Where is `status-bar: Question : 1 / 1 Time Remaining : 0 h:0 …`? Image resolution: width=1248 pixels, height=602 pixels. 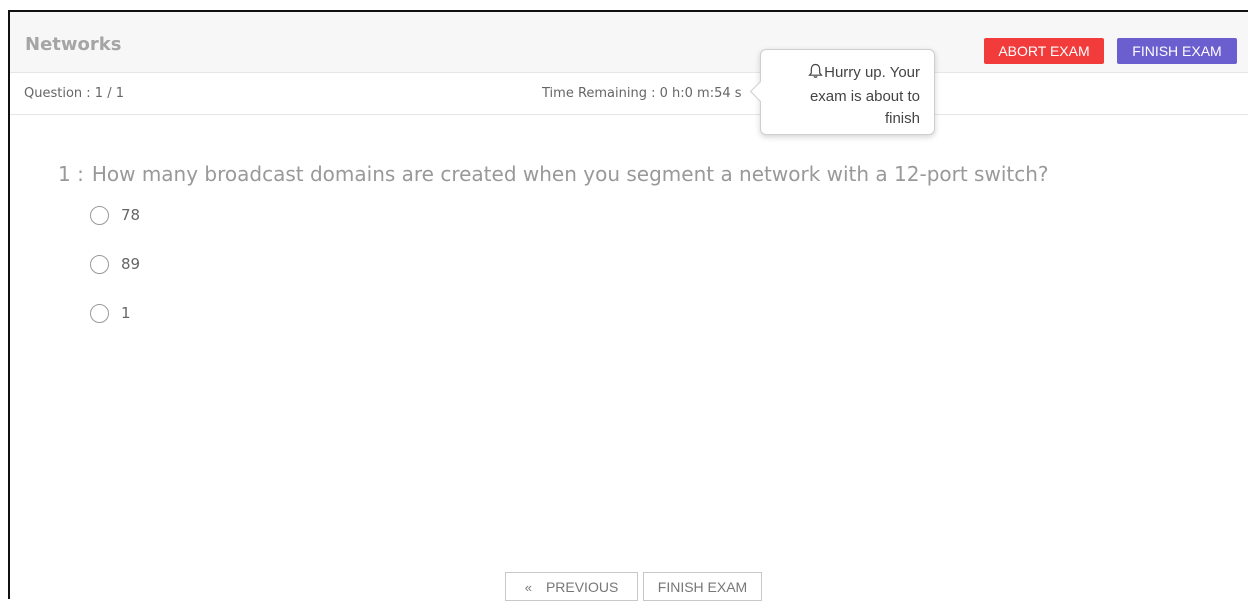 status-bar: Question : 1 / 1 Time Remaining : 0 h:0 … is located at coordinates (629, 94).